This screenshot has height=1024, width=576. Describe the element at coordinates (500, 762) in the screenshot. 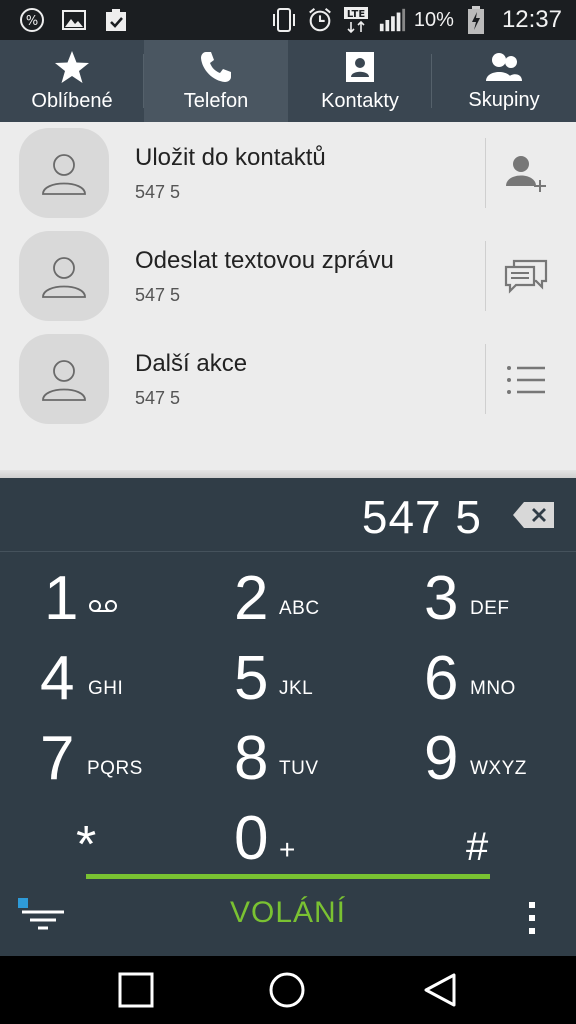

I see `key-9: 9 WXYZ` at that location.